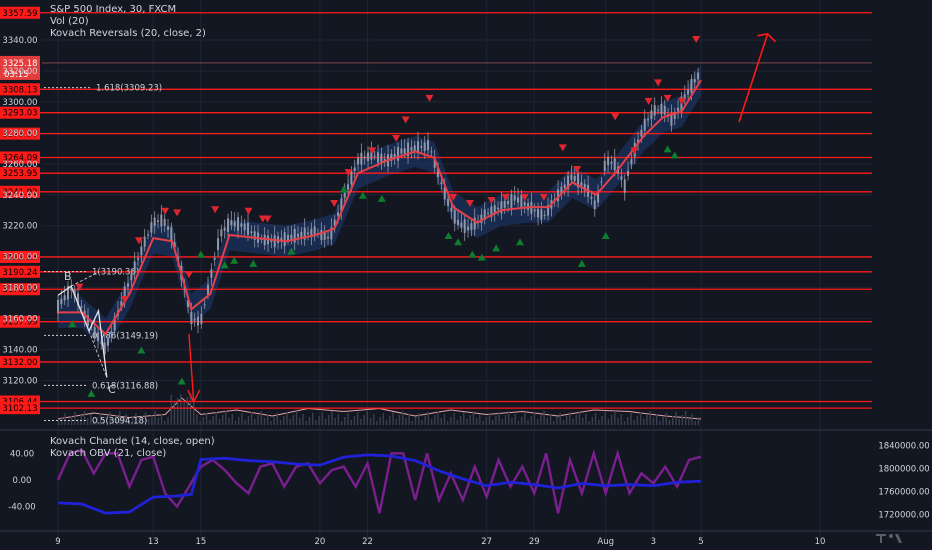 The image size is (932, 550). Describe the element at coordinates (903, 515) in the screenshot. I see `obv-right-tick-3: 1720000.00` at that location.